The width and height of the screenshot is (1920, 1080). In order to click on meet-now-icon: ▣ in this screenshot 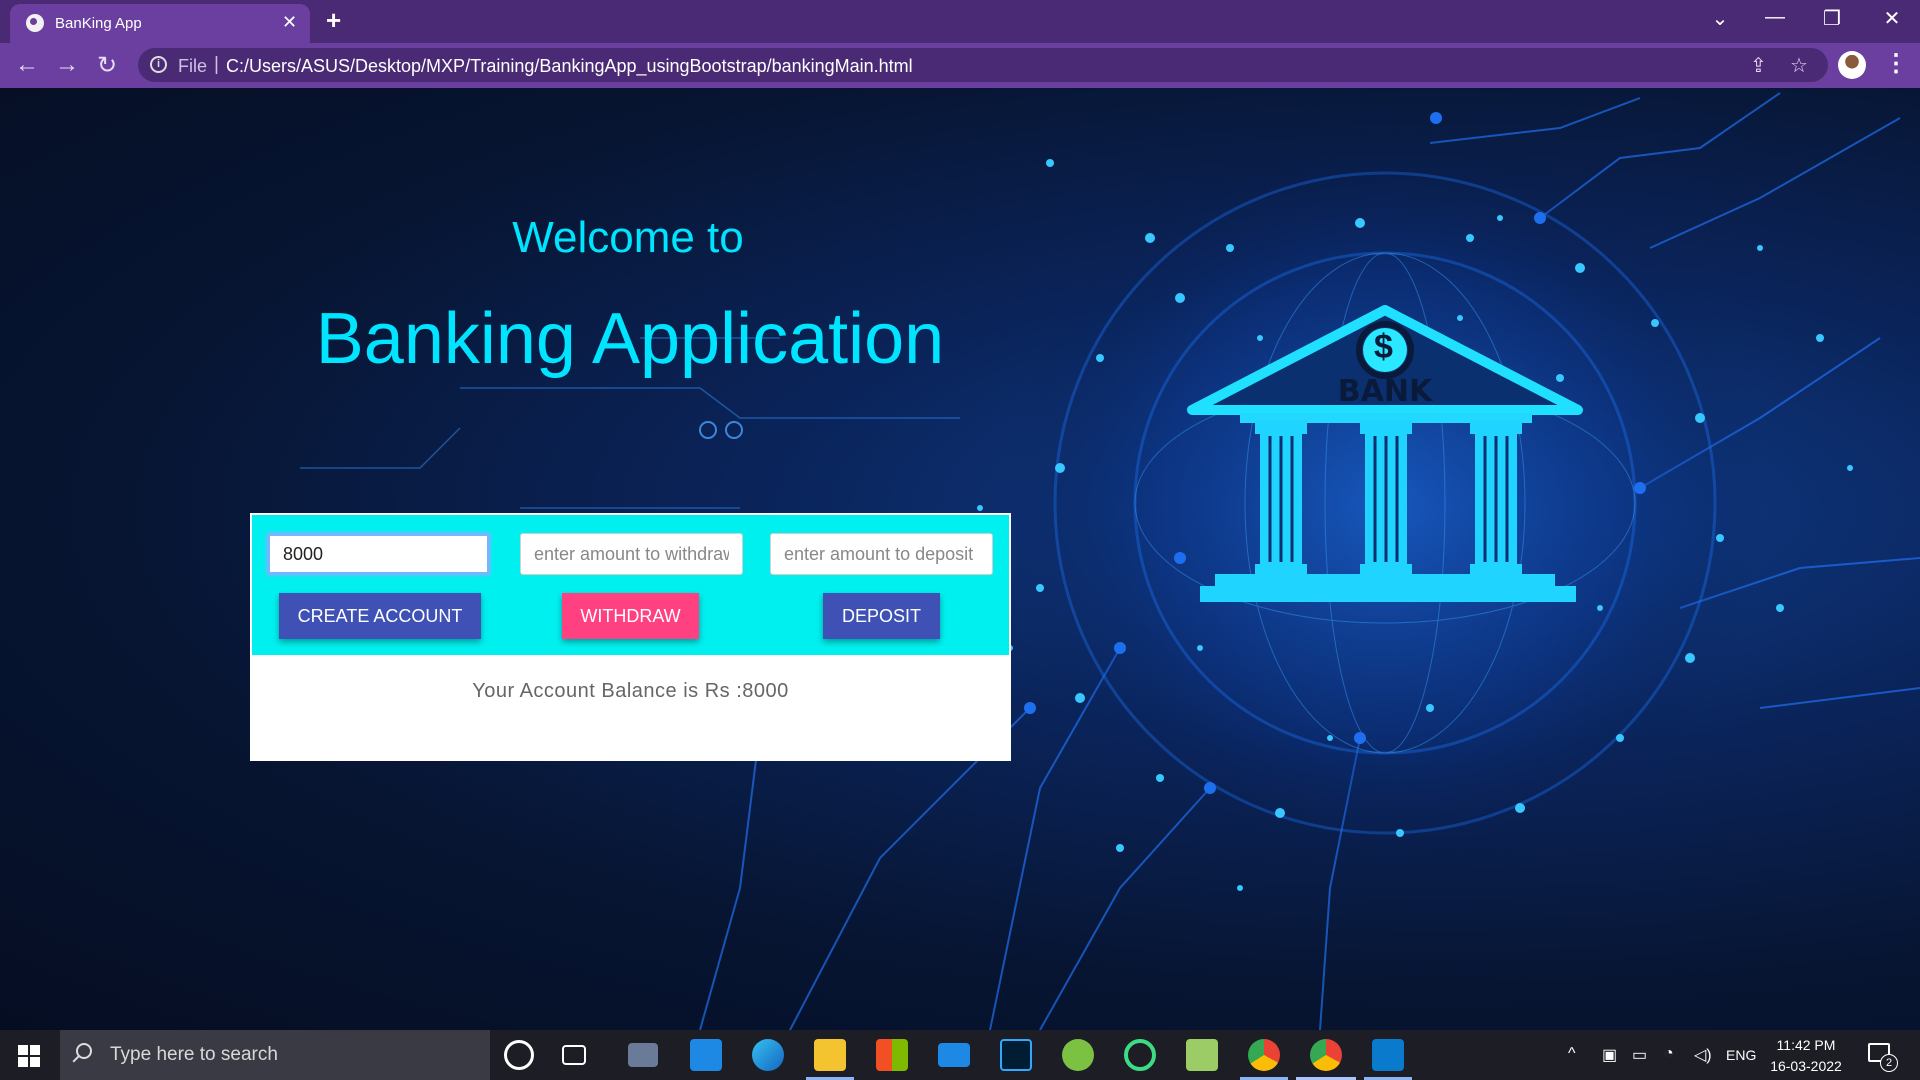, I will do `click(1609, 1055)`.